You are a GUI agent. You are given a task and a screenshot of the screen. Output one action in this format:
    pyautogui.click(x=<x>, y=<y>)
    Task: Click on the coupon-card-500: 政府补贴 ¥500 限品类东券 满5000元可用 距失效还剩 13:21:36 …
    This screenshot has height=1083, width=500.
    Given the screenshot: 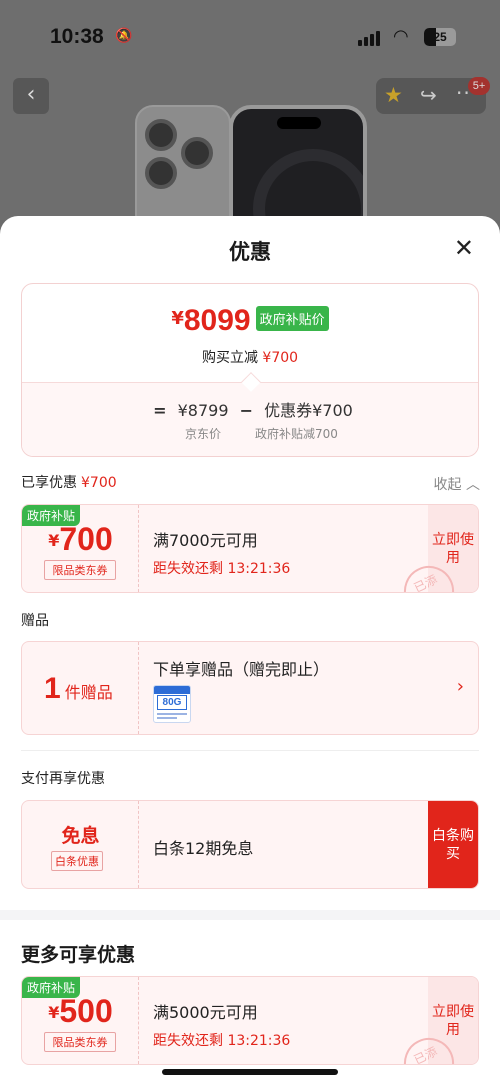 What is the action you would take?
    pyautogui.click(x=250, y=1020)
    